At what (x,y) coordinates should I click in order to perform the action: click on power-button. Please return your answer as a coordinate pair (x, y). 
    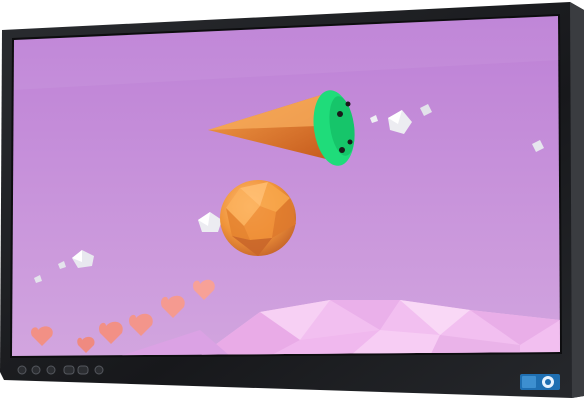
    Looking at the image, I should click on (22, 370).